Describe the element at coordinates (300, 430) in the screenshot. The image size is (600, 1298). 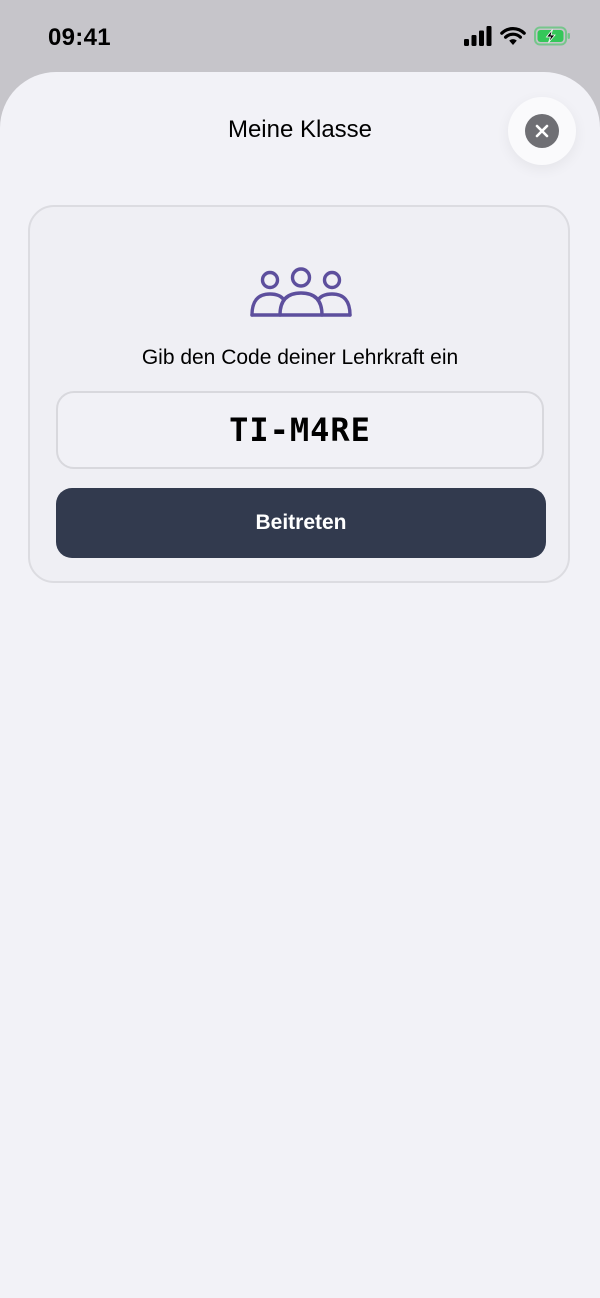
I see `class-code-input` at that location.